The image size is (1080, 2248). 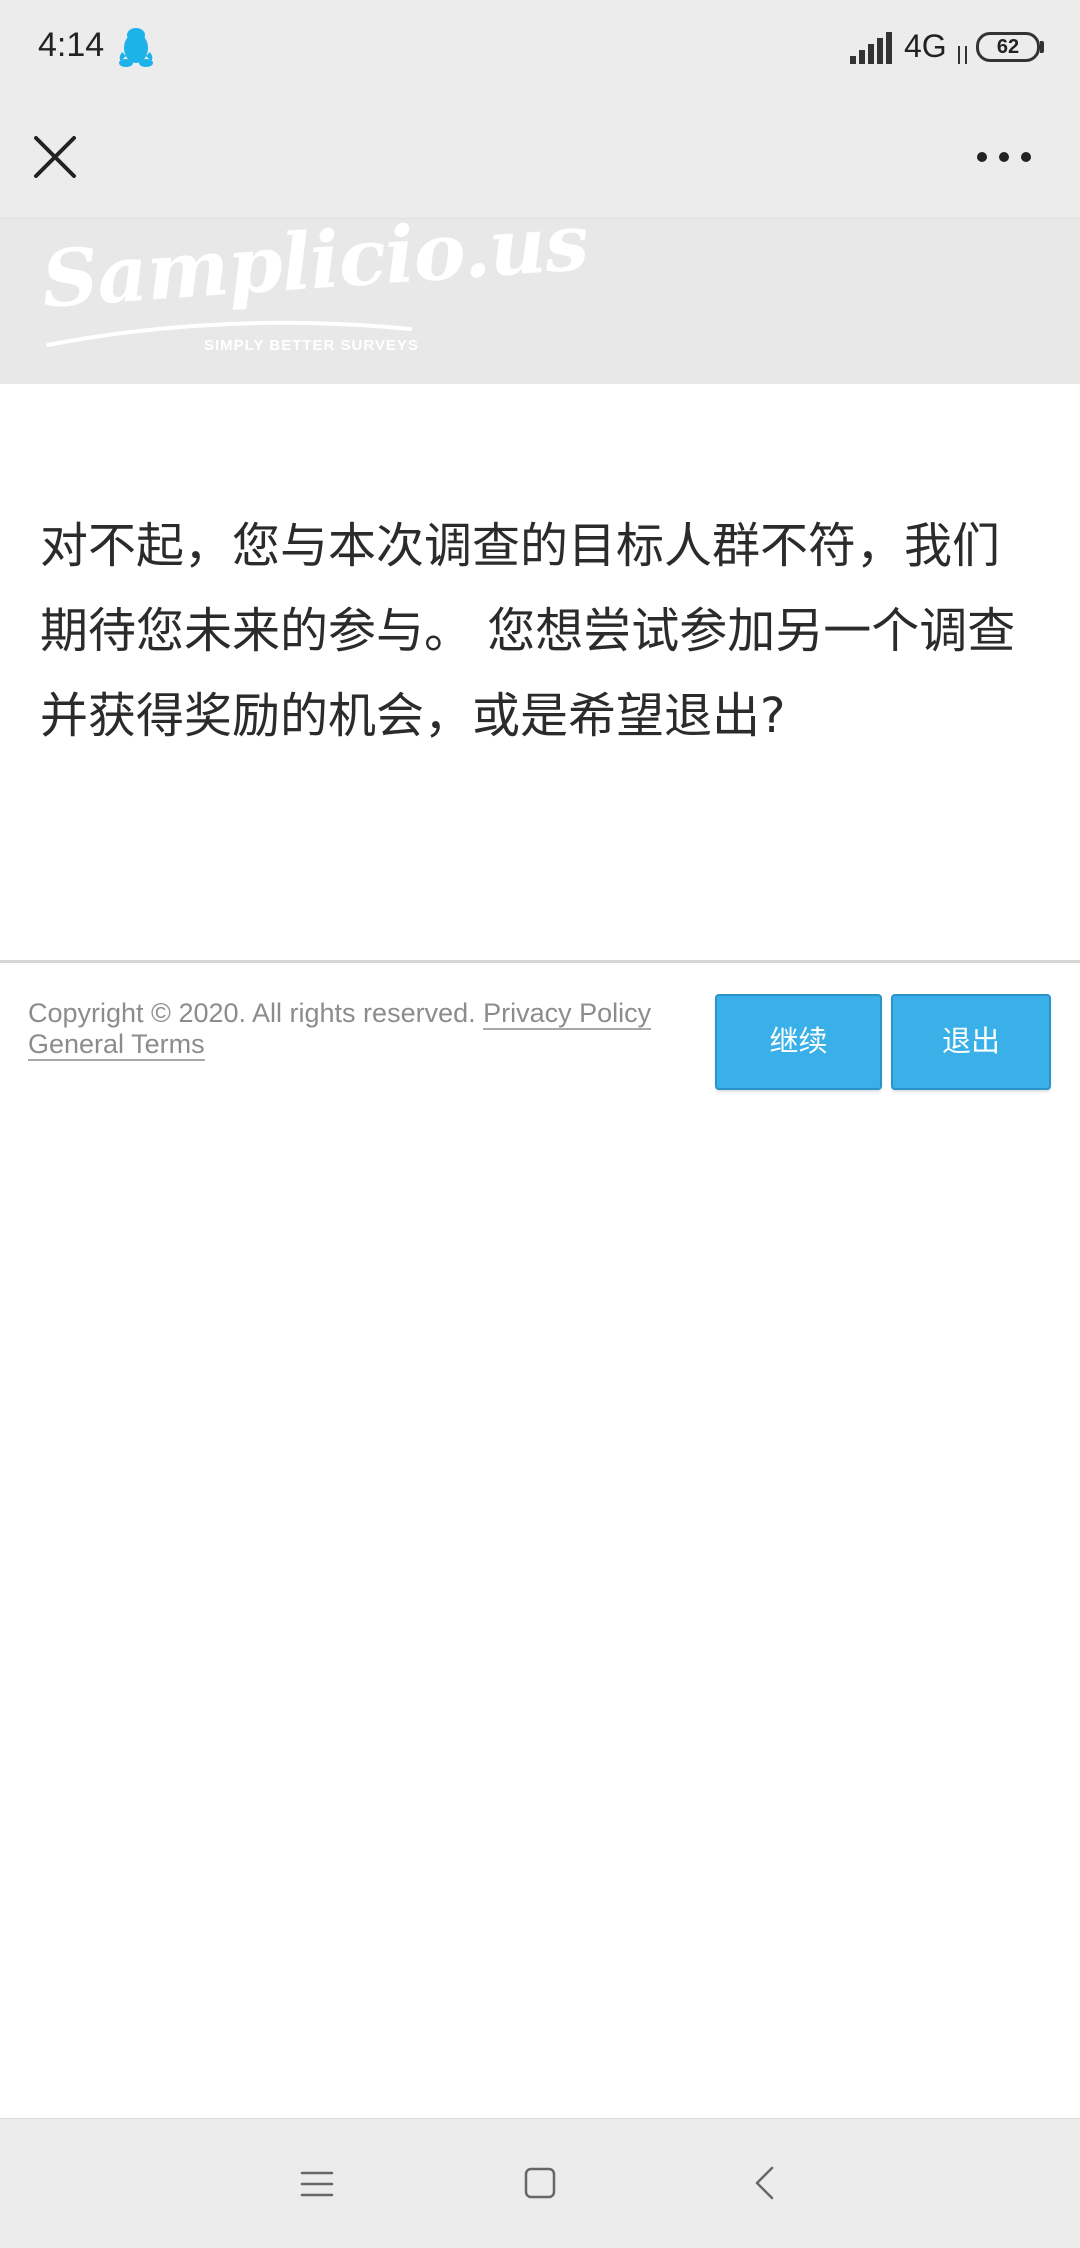 What do you see at coordinates (1042, 47) in the screenshot?
I see `battery-tip` at bounding box center [1042, 47].